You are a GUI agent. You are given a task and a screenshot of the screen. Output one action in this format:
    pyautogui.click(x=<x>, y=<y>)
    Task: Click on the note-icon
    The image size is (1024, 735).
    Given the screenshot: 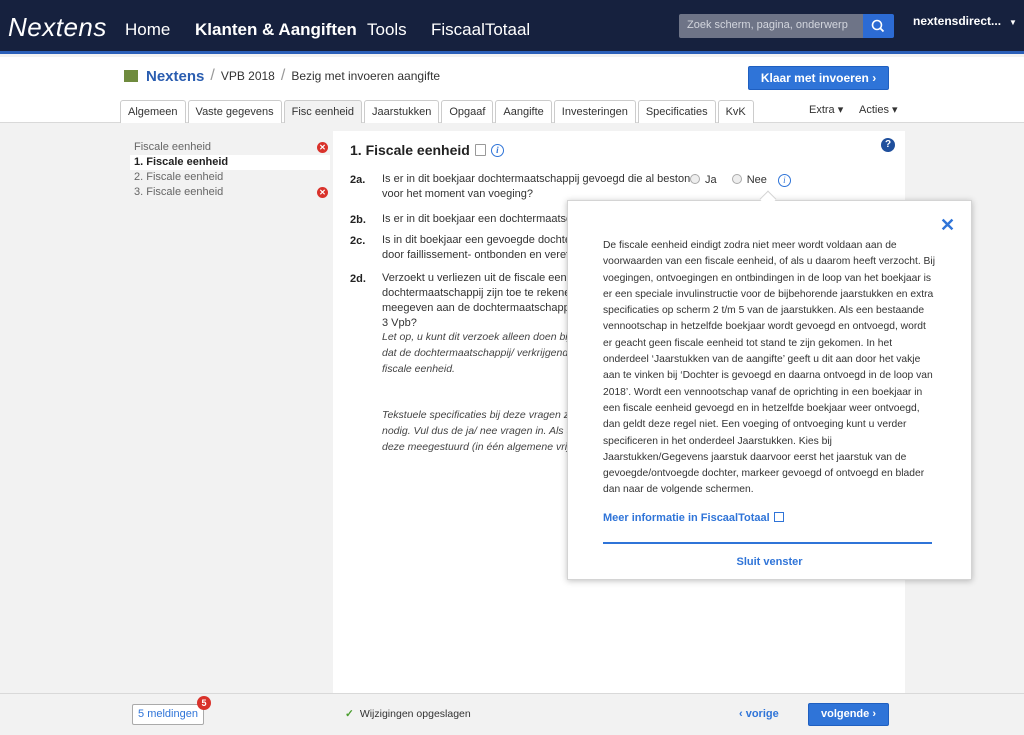 What is the action you would take?
    pyautogui.click(x=480, y=150)
    